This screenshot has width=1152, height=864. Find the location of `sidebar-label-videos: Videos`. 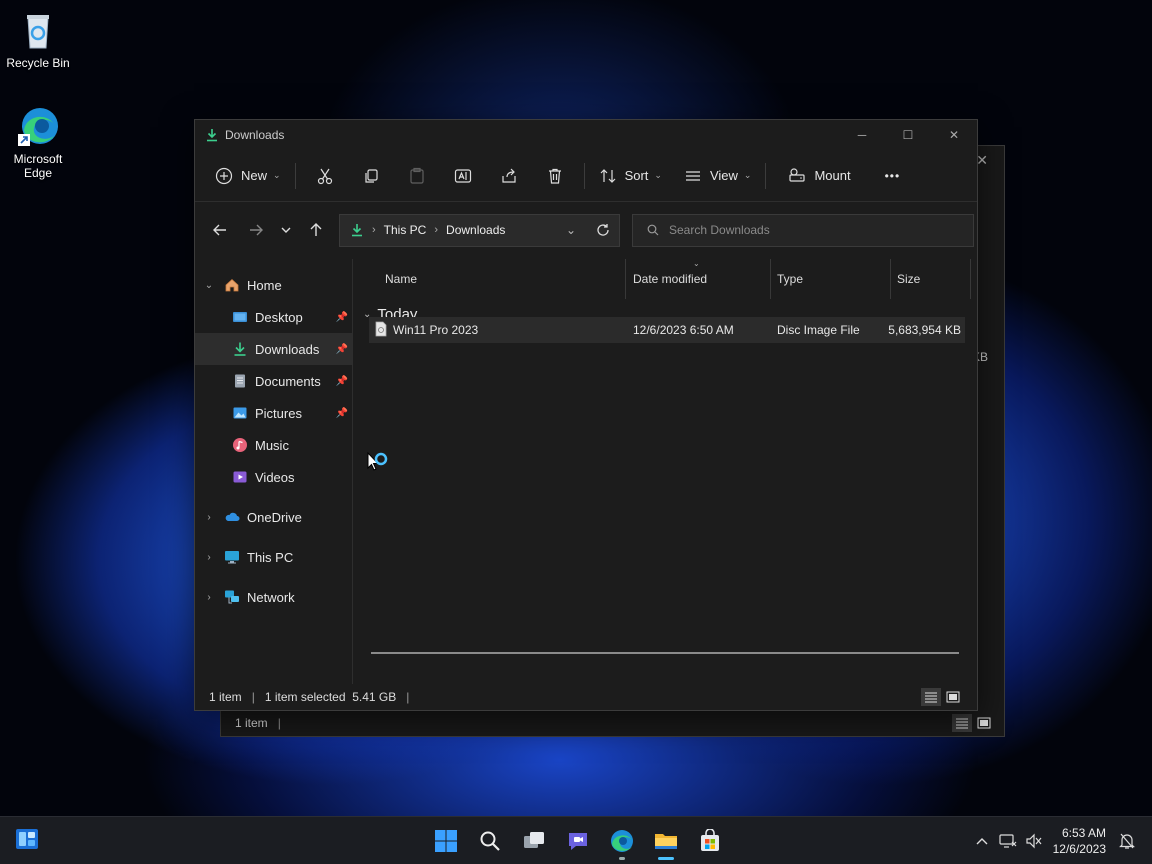

sidebar-label-videos: Videos is located at coordinates (275, 477).